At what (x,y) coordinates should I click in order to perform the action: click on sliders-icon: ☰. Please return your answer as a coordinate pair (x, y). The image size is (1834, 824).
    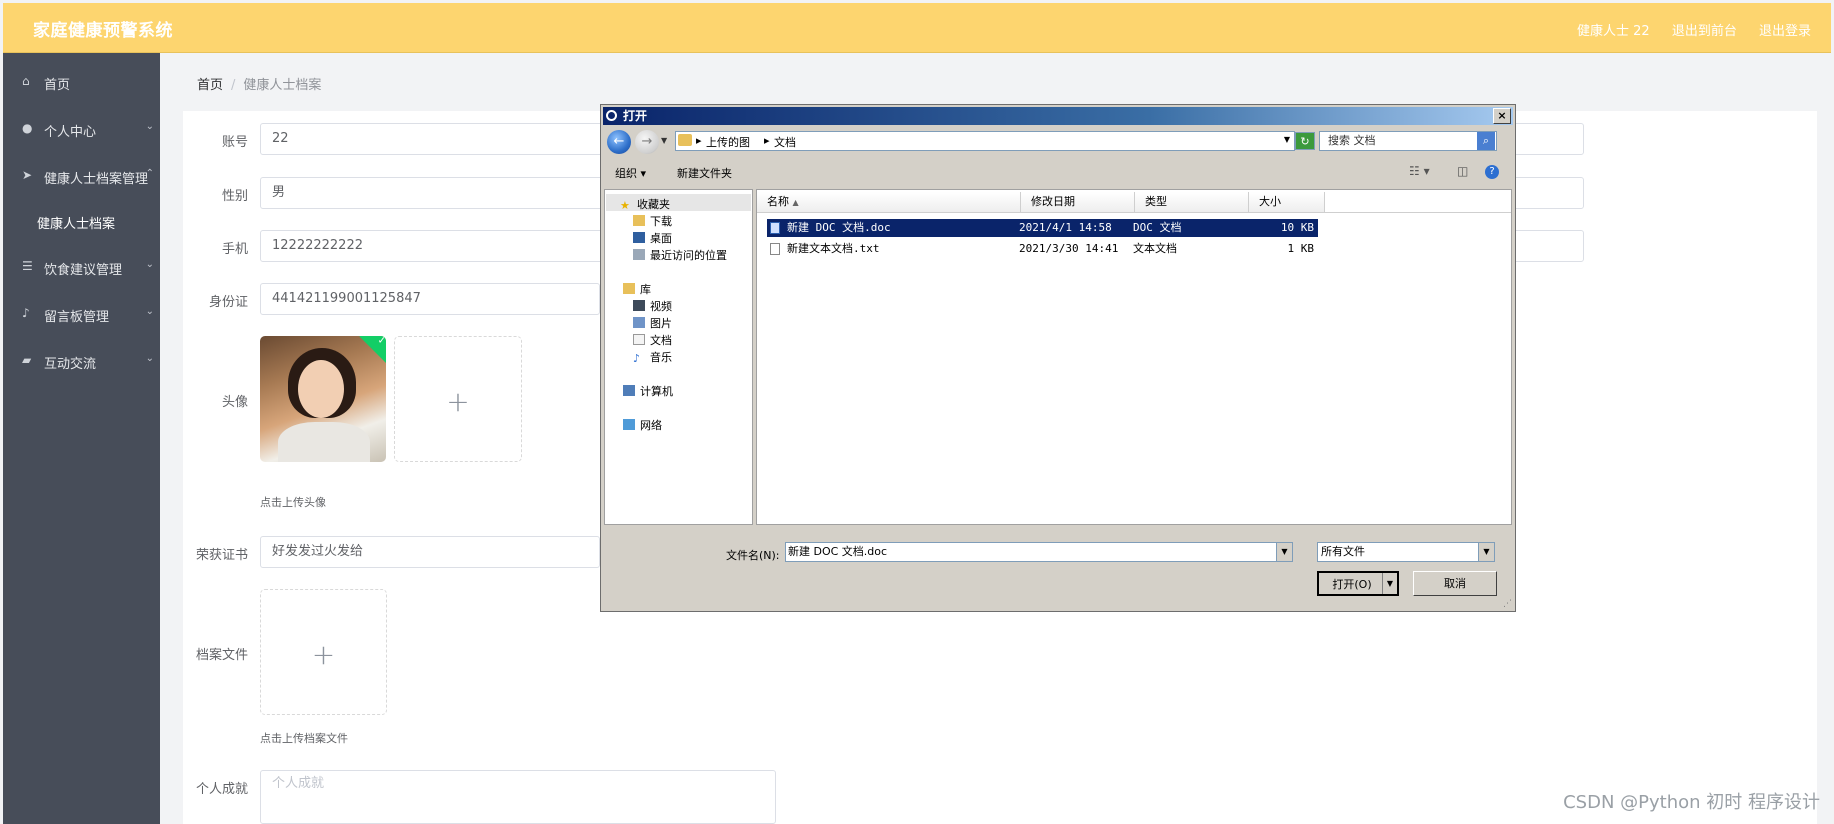
    Looking at the image, I should click on (27, 266).